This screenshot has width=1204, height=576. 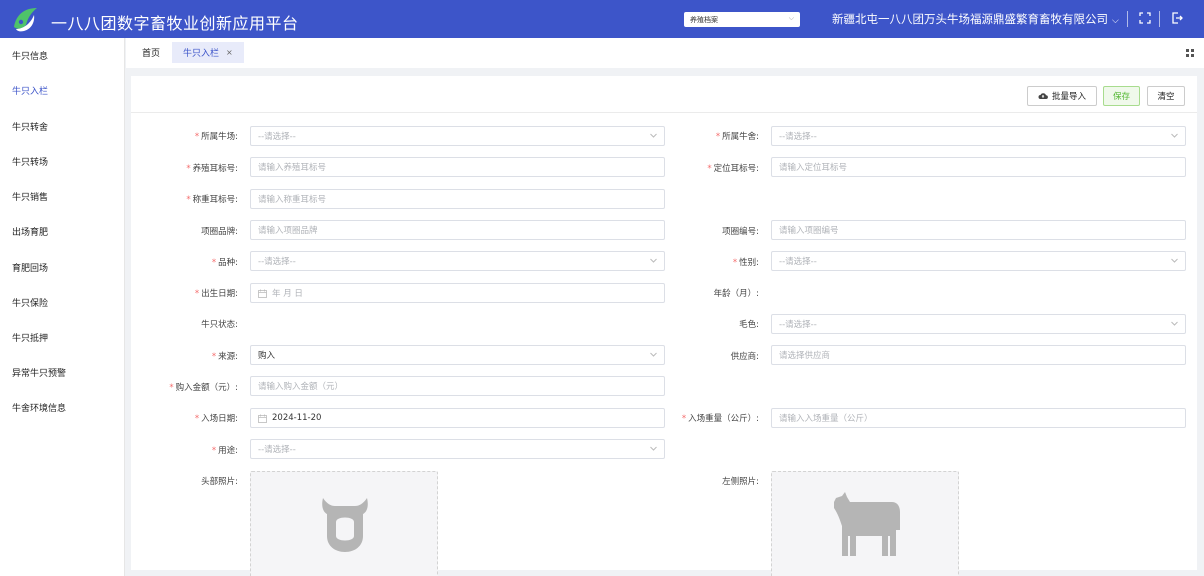 What do you see at coordinates (1177, 18) in the screenshot?
I see `logout-icon` at bounding box center [1177, 18].